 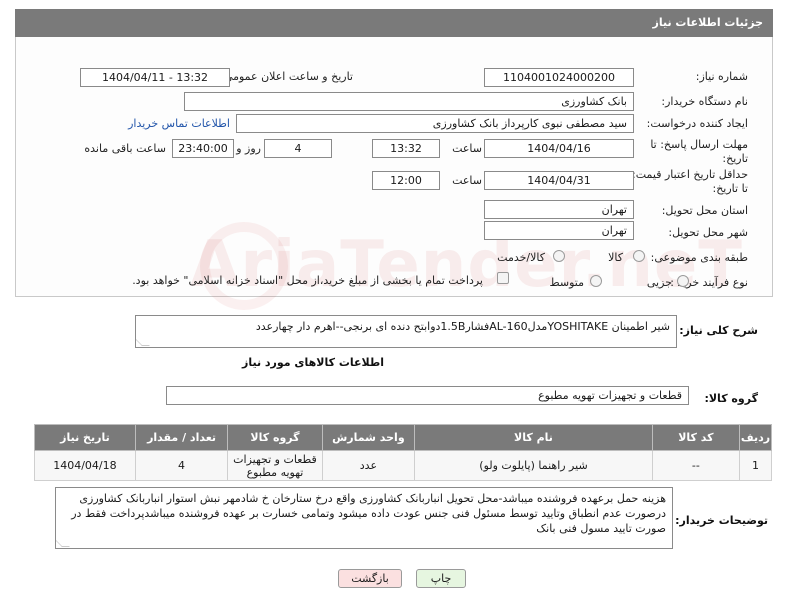 What do you see at coordinates (125, 148) in the screenshot?
I see `remaining-label: ساعت باقی مانده` at bounding box center [125, 148].